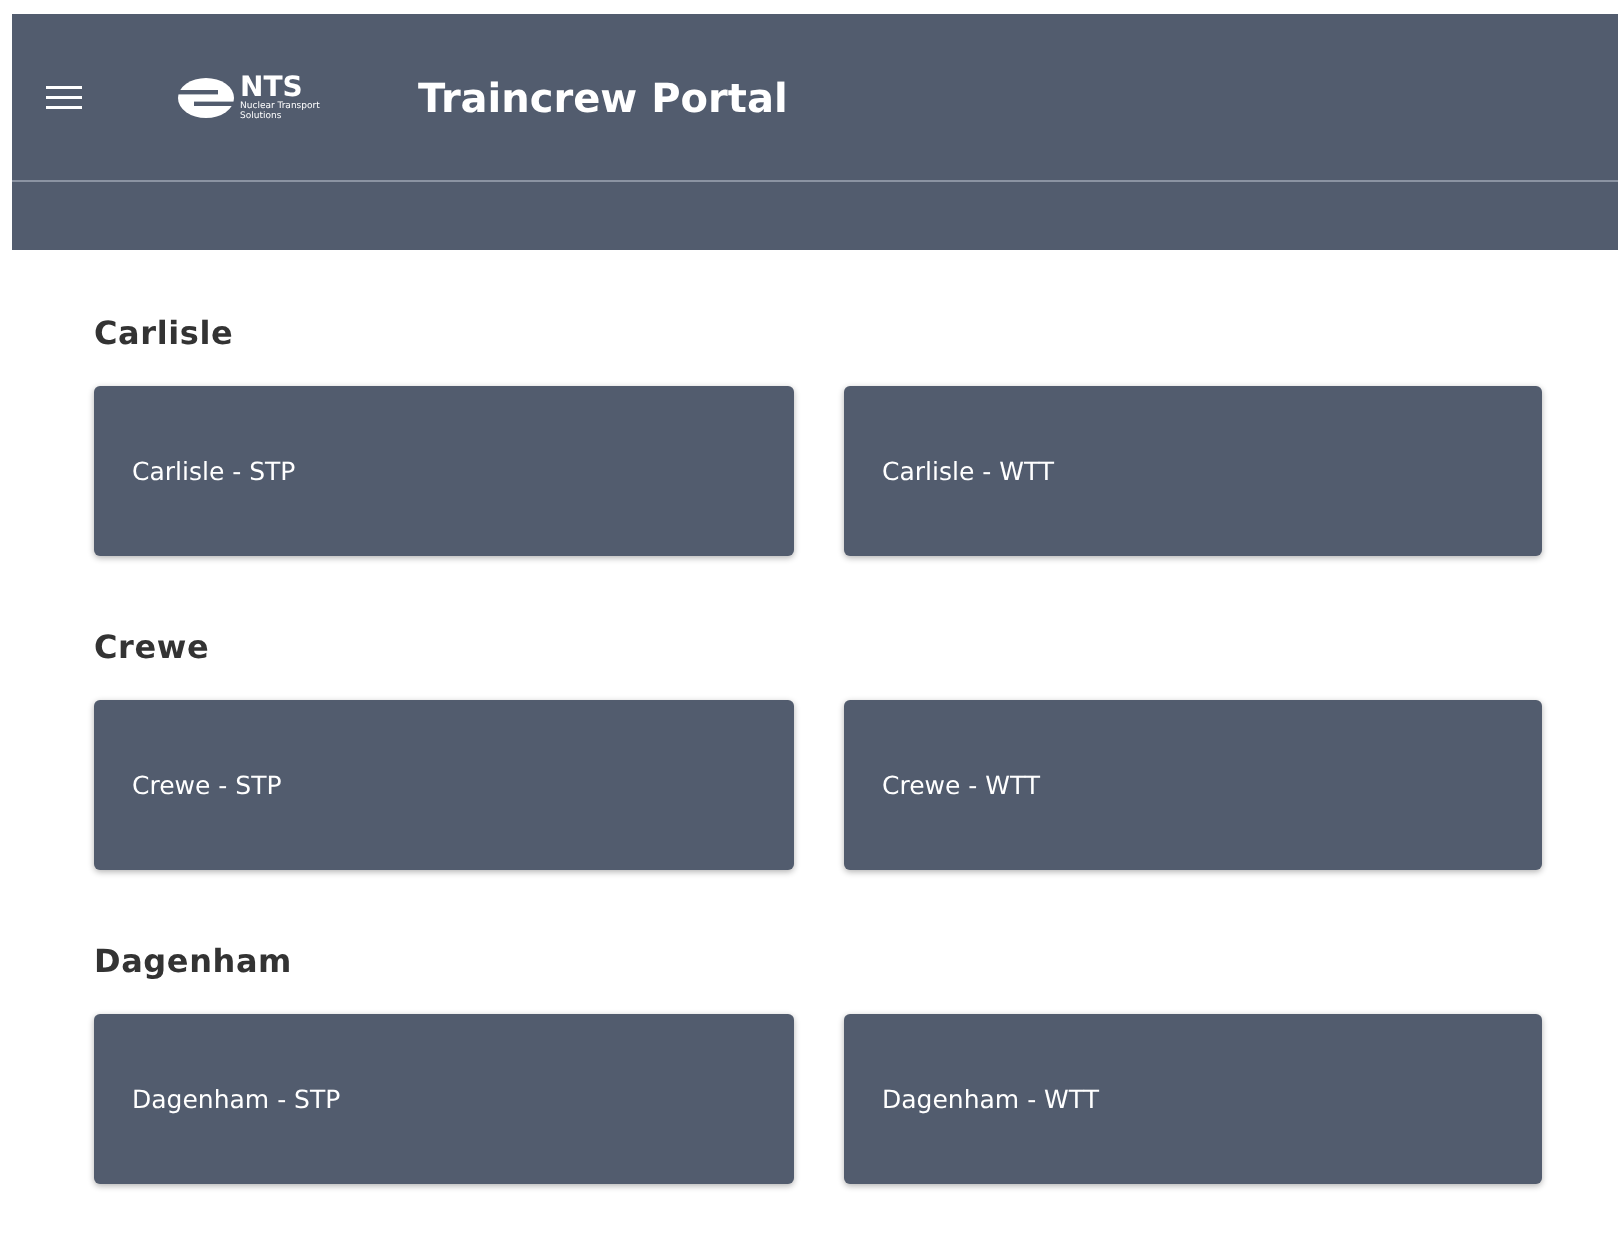  I want to click on timetable-card: Crewe - STP, so click(444, 785).